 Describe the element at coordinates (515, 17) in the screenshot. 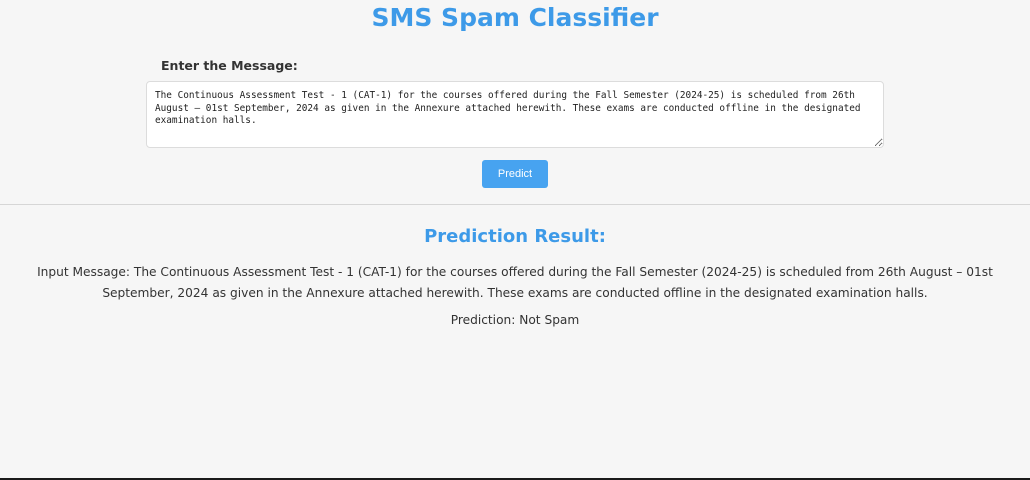

I see `page-title: SMS Spam Classifier` at that location.